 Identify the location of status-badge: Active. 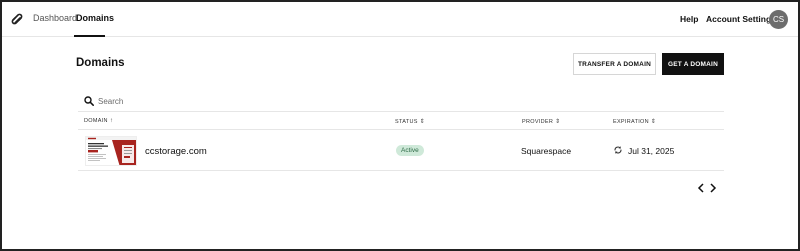
(410, 150).